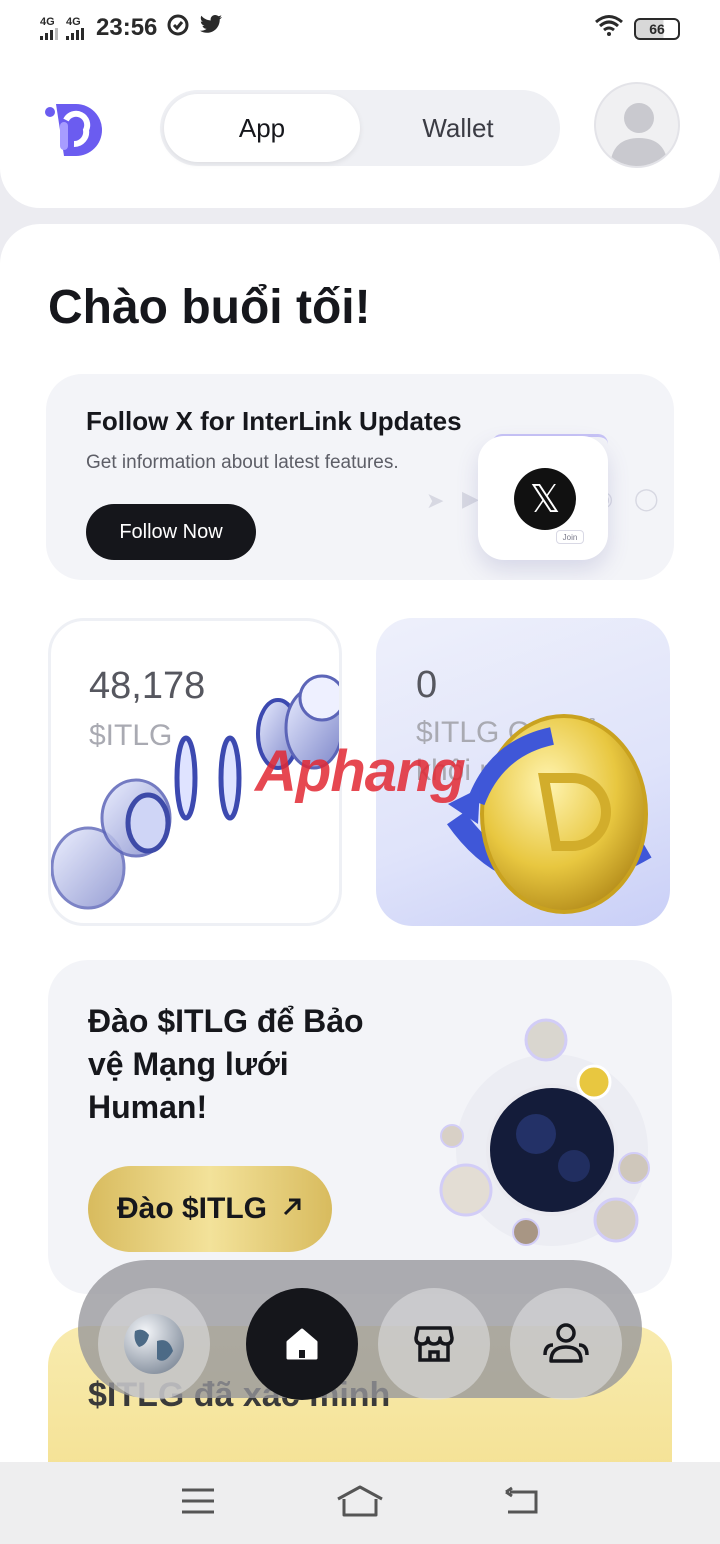 This screenshot has width=720, height=1544. I want to click on profile-avatar, so click(637, 125).